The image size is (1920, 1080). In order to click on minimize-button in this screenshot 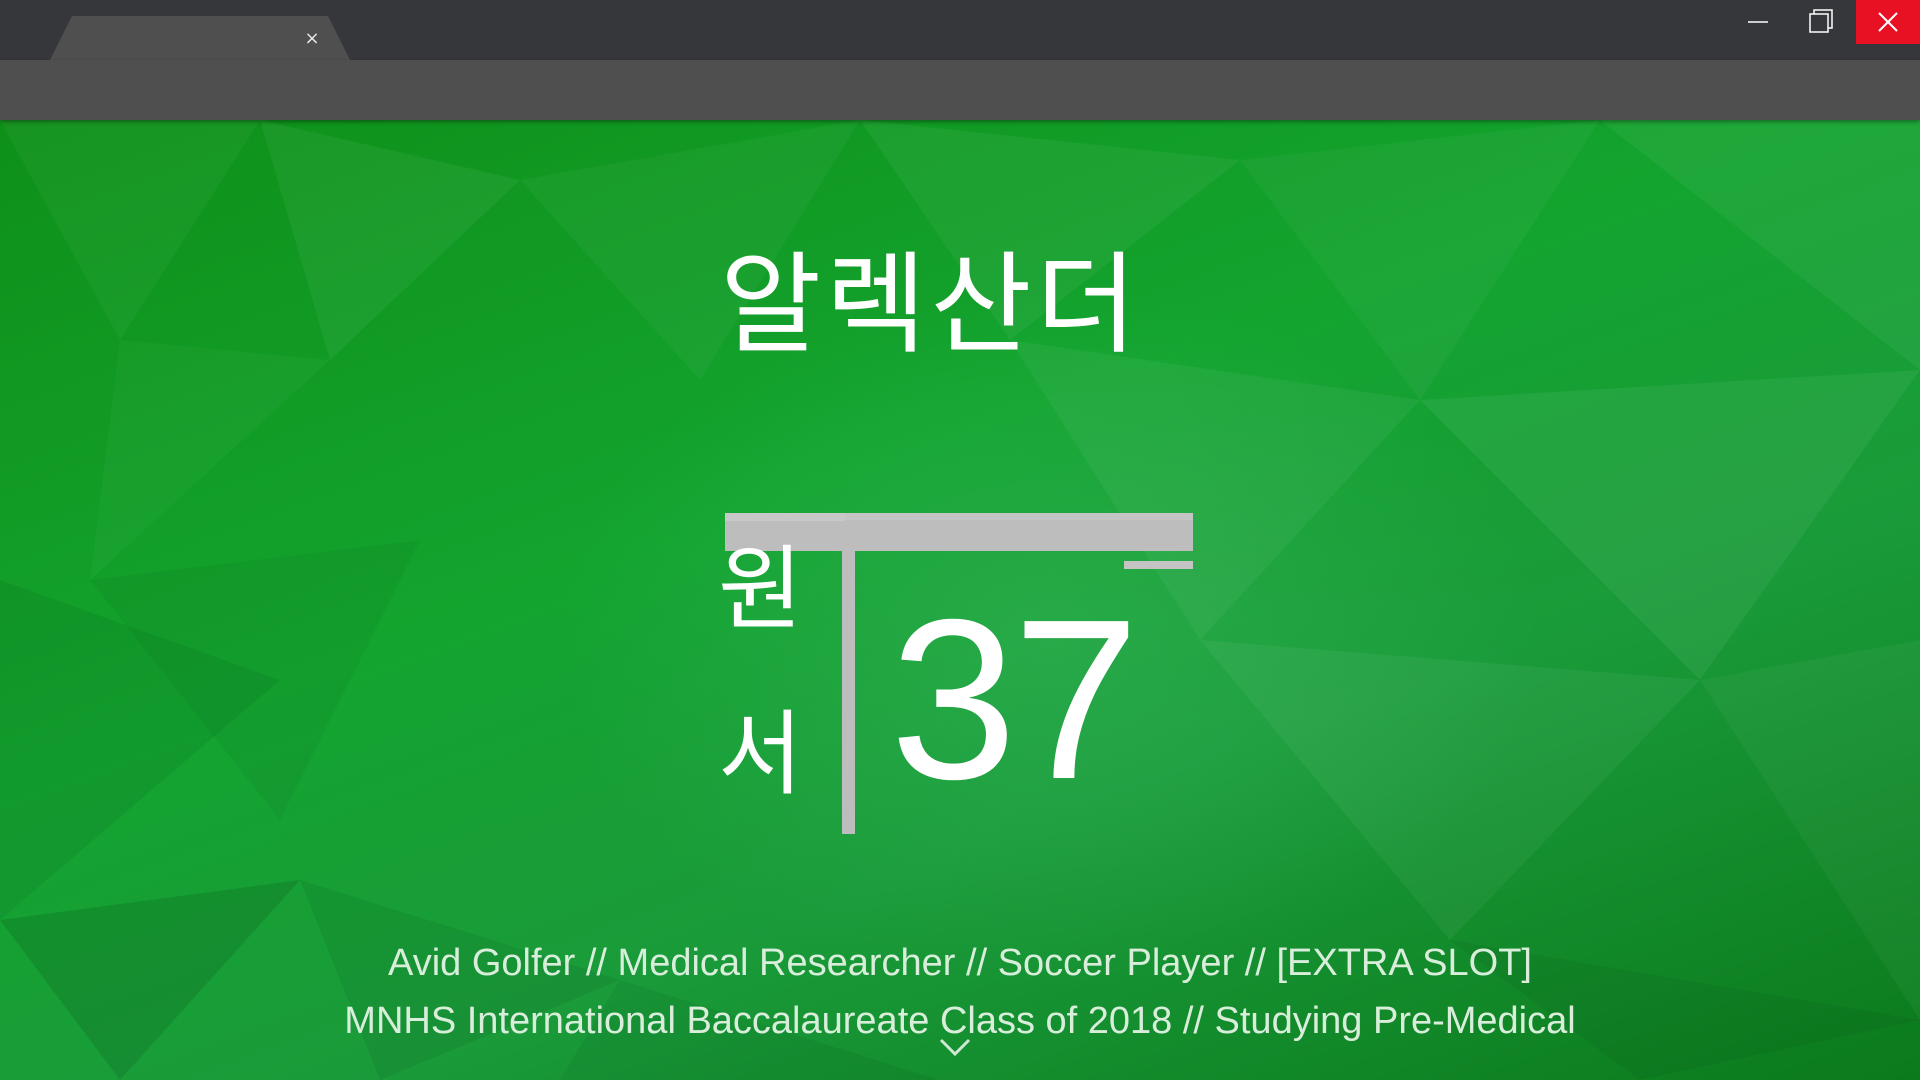, I will do `click(1758, 22)`.